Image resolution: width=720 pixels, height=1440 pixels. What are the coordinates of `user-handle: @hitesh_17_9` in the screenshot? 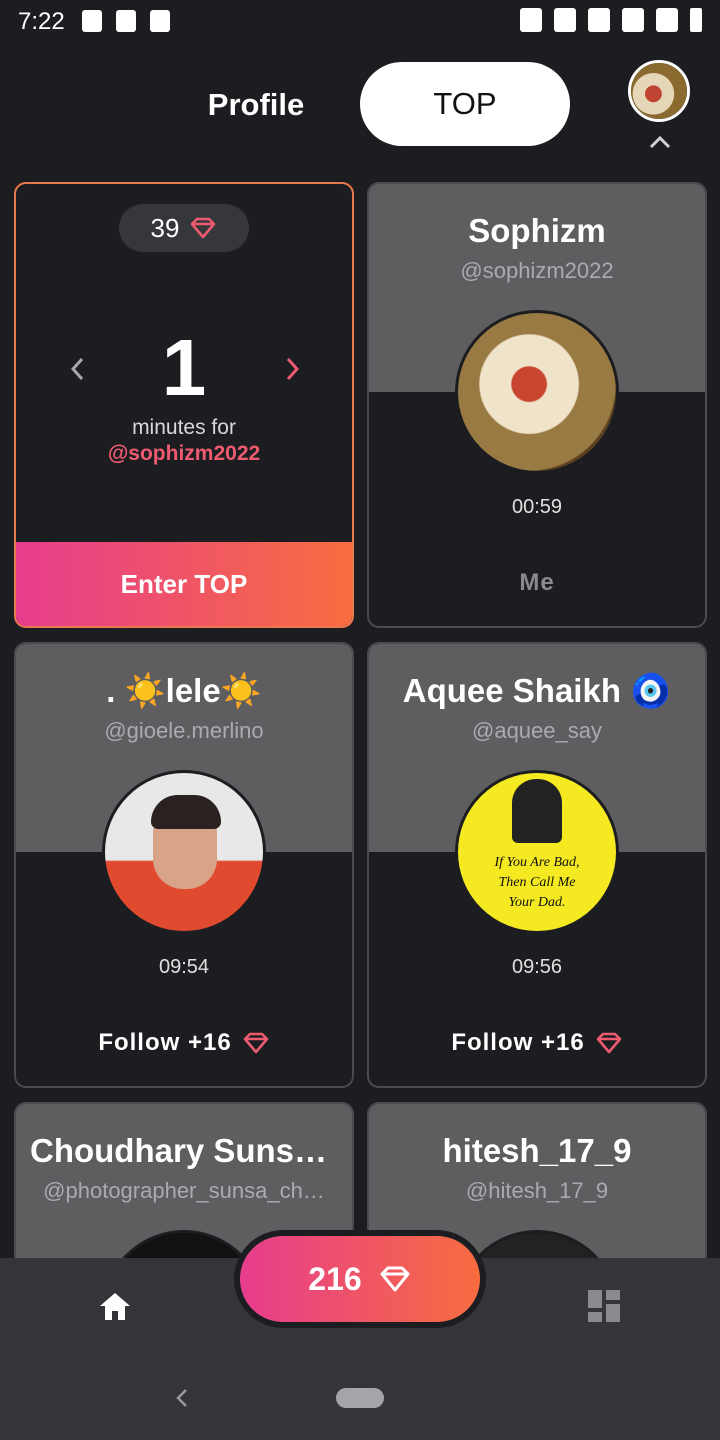 It's located at (537, 1190).